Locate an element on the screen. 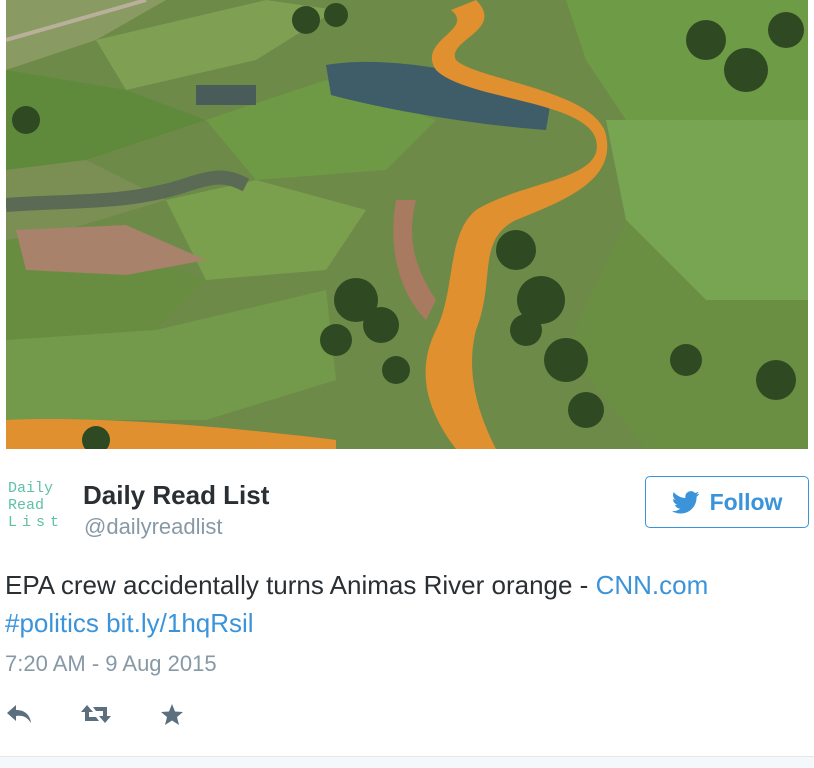  source-link: CNN.com is located at coordinates (652, 585).